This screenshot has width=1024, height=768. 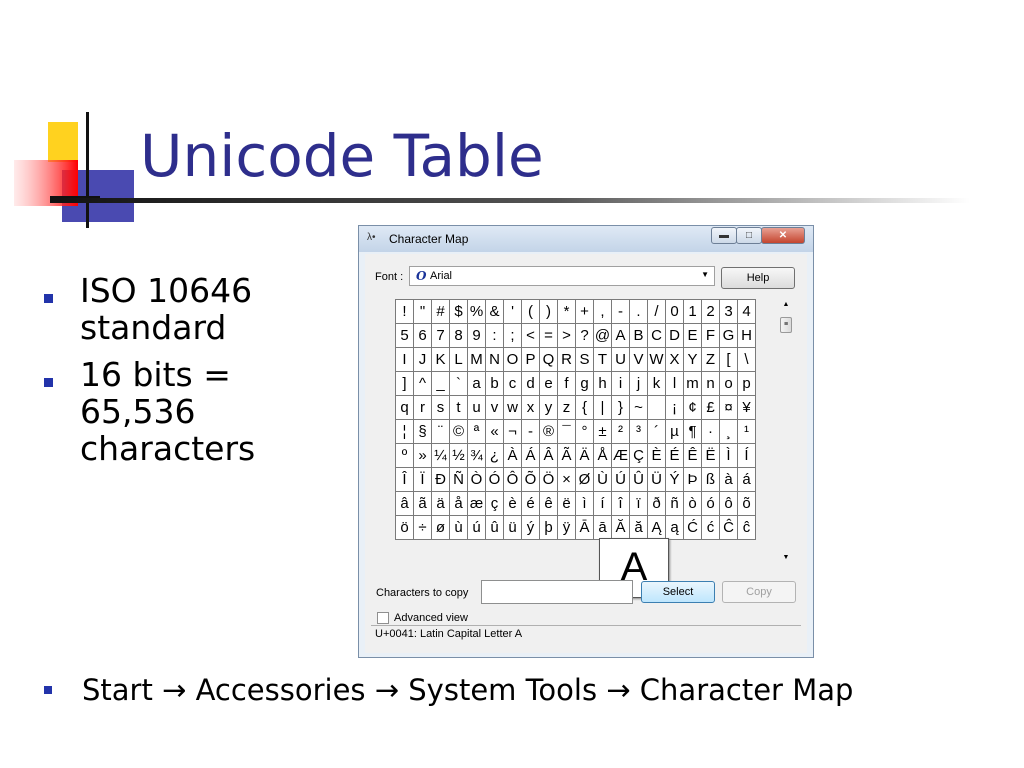 What do you see at coordinates (530, 407) in the screenshot?
I see `character-cell: x` at bounding box center [530, 407].